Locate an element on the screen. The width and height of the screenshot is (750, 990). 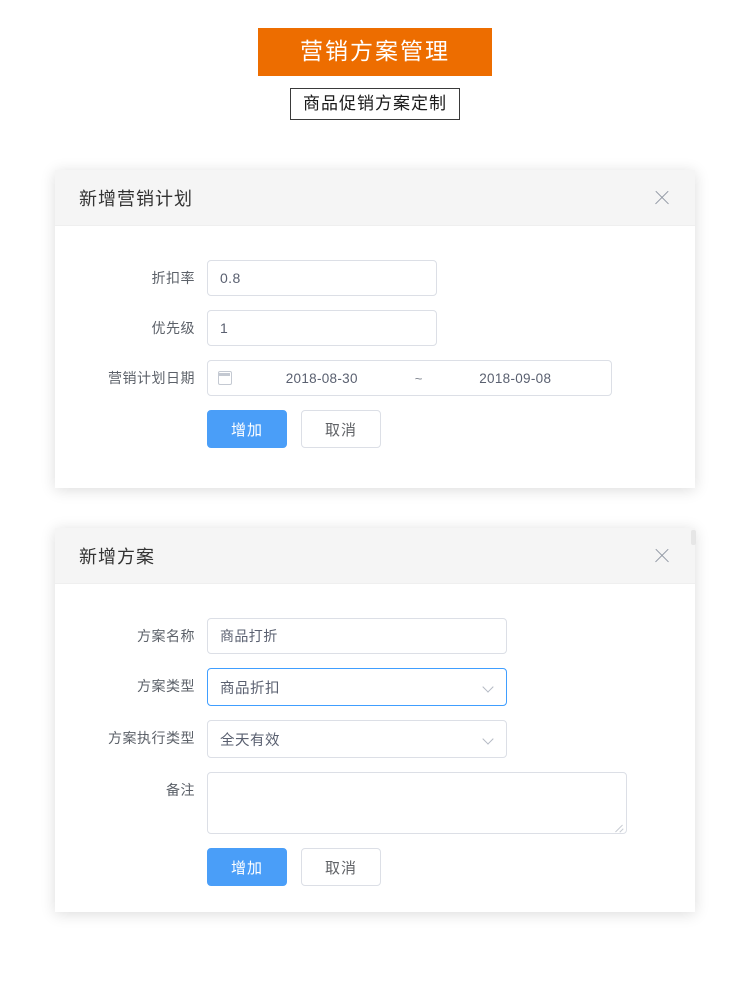
scheme-exec-type-select: 全天有效 is located at coordinates (357, 739).